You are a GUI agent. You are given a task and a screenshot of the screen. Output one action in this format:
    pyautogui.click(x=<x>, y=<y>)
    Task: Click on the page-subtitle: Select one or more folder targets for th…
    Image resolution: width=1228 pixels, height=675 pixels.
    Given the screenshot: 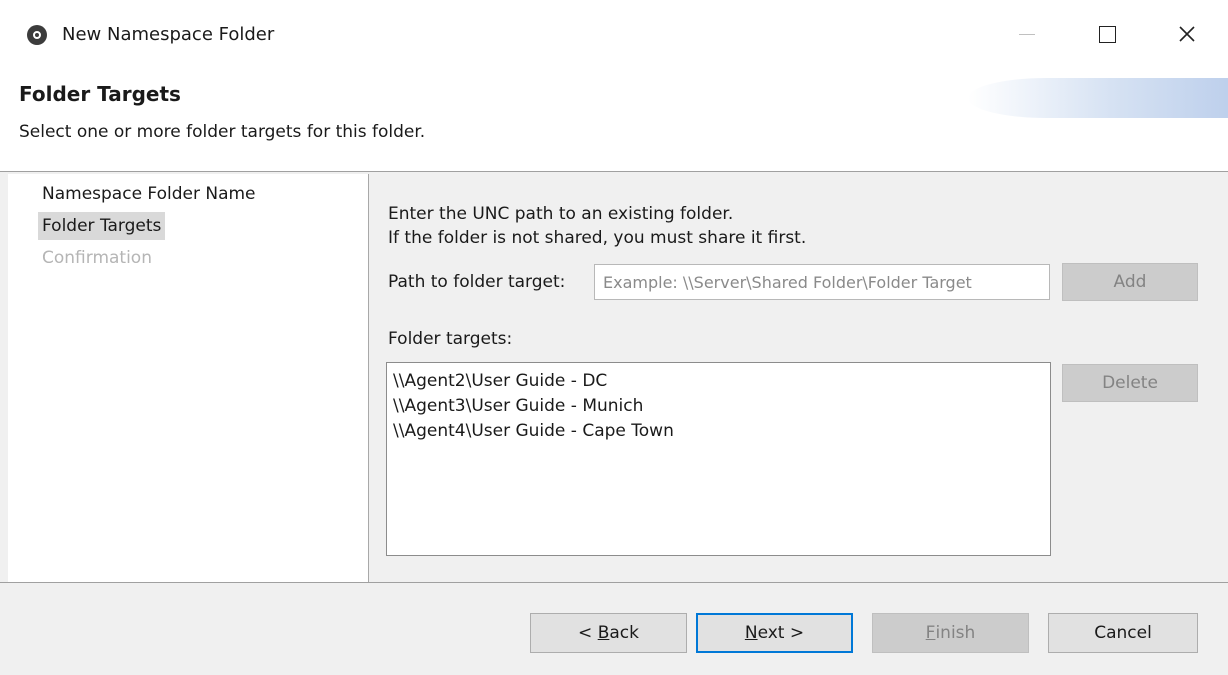 What is the action you would take?
    pyautogui.click(x=222, y=132)
    